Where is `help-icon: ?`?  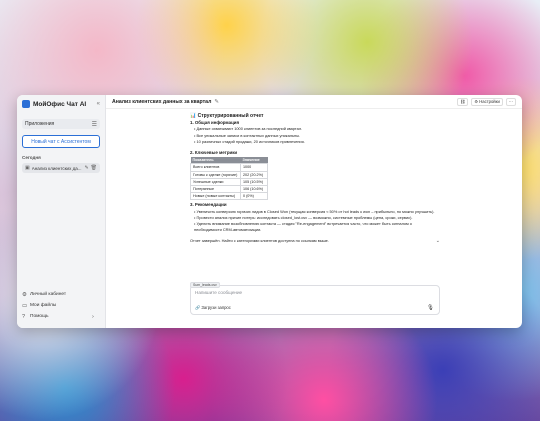 help-icon: ? is located at coordinates (24, 316).